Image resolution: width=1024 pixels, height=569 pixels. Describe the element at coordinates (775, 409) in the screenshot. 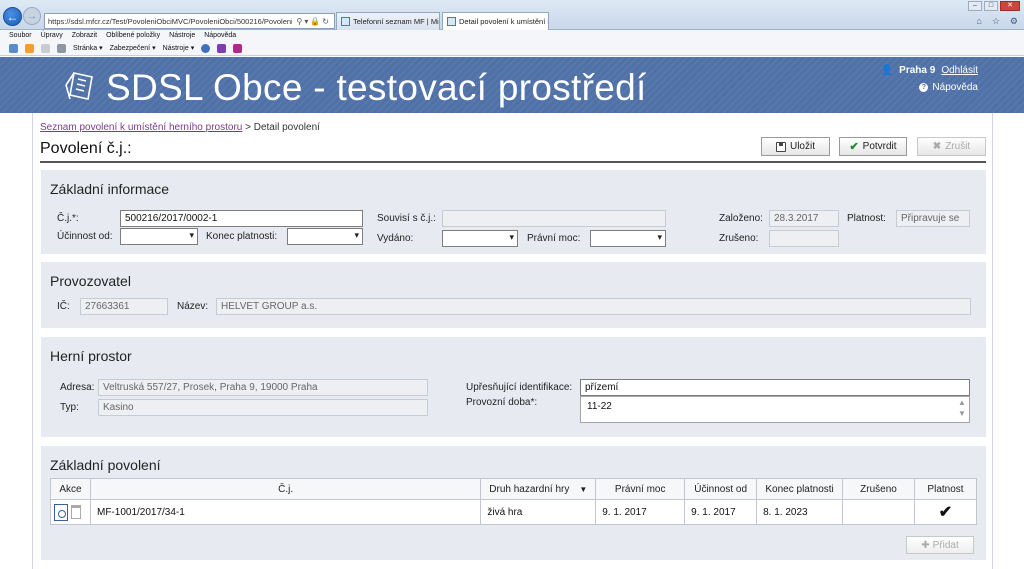

I see `hours-textarea: 11-22 ▲ ▼` at that location.